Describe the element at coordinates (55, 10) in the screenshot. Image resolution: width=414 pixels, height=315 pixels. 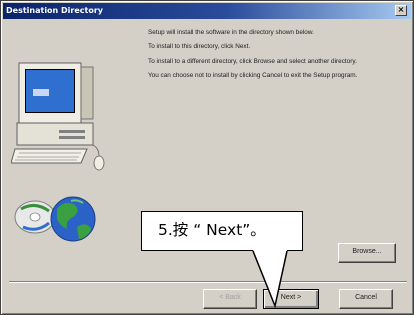
I see `window-title: Destination Directory` at that location.